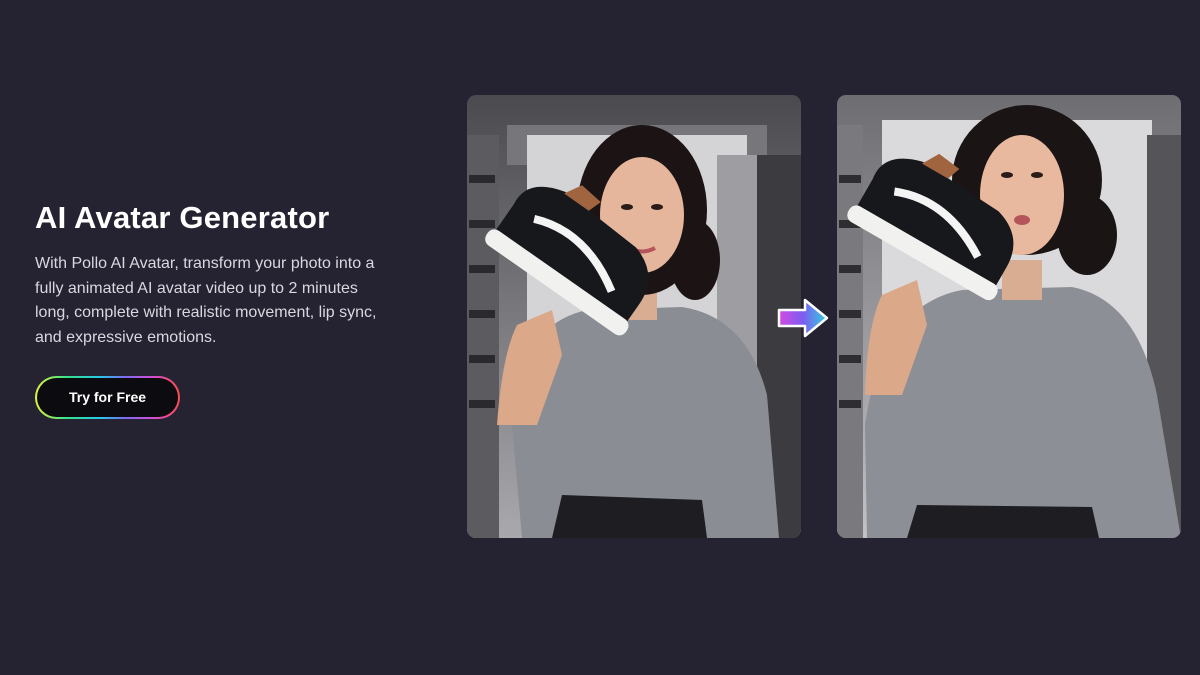 This screenshot has width=1200, height=675. Describe the element at coordinates (803, 318) in the screenshot. I see `right-arrow-icon` at that location.